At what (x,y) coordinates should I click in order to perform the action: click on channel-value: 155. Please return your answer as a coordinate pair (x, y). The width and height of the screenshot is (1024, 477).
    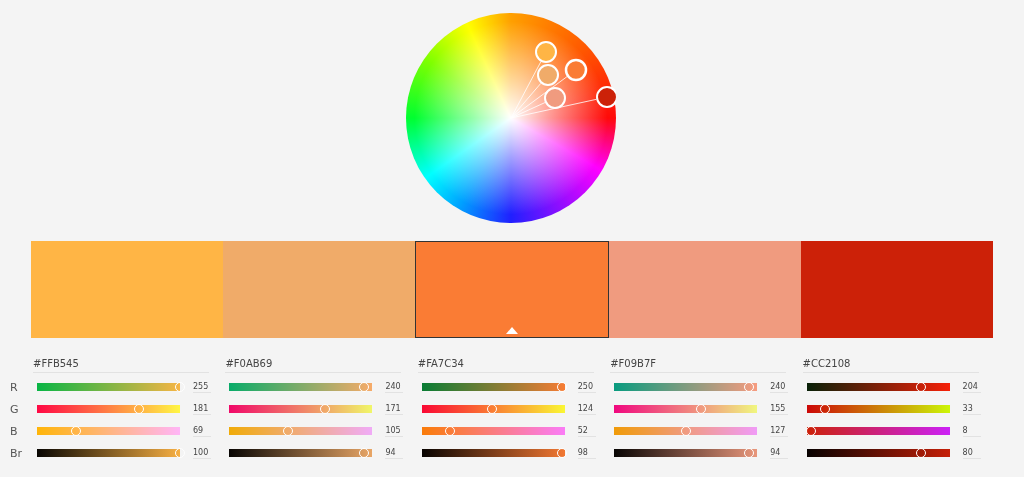
    Looking at the image, I should click on (779, 409).